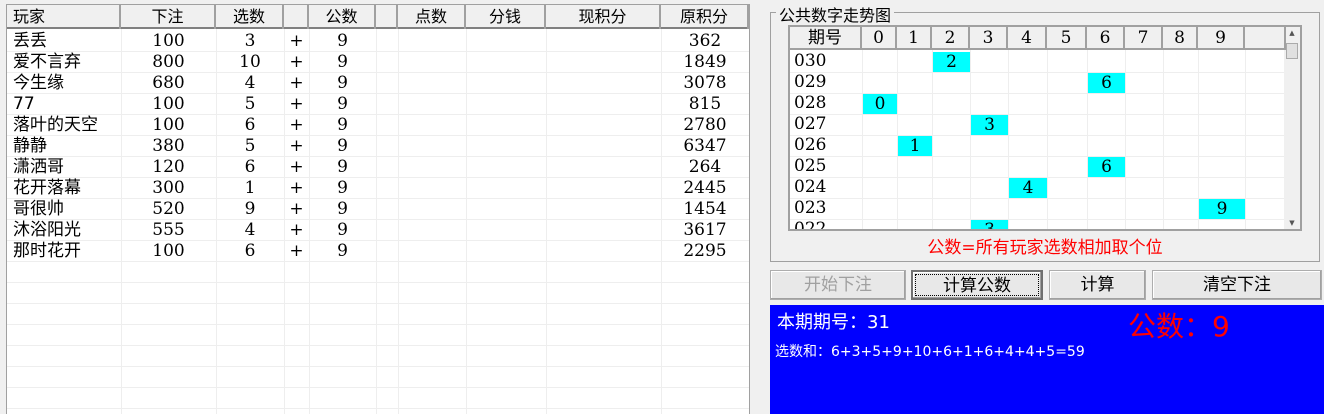  I want to click on column-header: 公数, so click(342, 17).